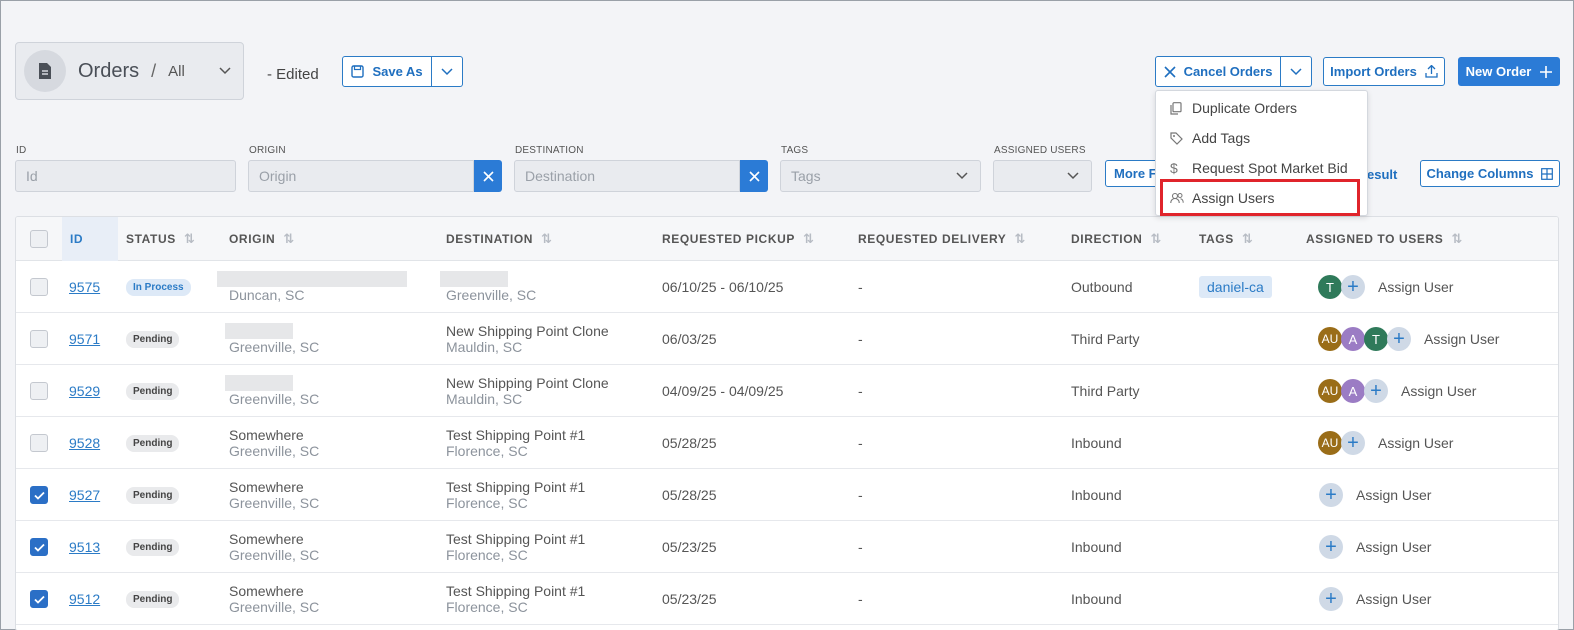 The height and width of the screenshot is (630, 1574). What do you see at coordinates (1235, 287) in the screenshot?
I see `tag-chip: daniel-ca` at bounding box center [1235, 287].